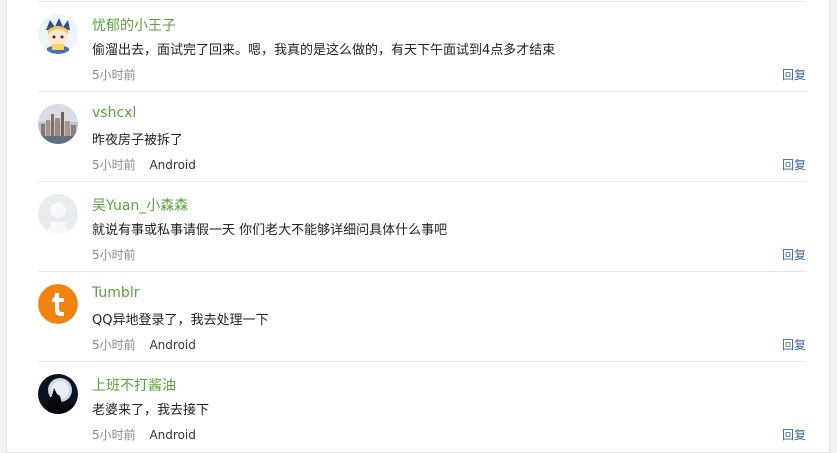 The height and width of the screenshot is (453, 837). What do you see at coordinates (58, 124) in the screenshot?
I see `city-skyline-avatar` at bounding box center [58, 124].